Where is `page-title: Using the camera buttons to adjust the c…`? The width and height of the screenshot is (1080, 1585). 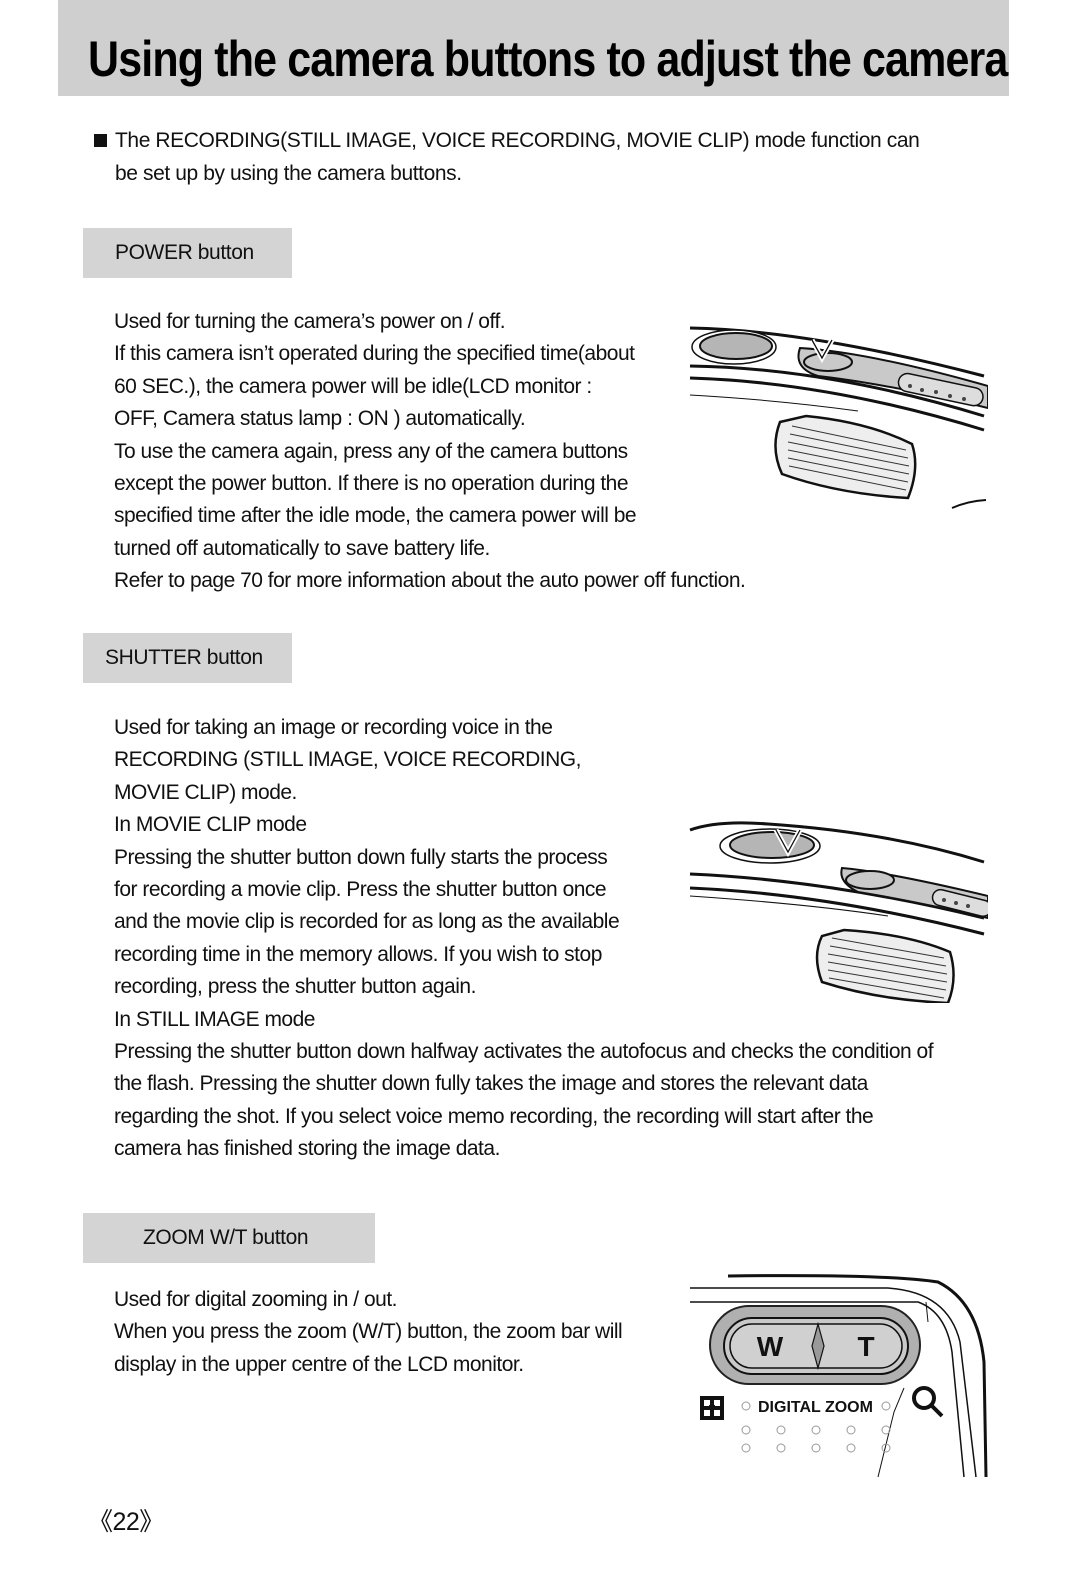 page-title: Using the camera buttons to adjust the c… is located at coordinates (548, 59).